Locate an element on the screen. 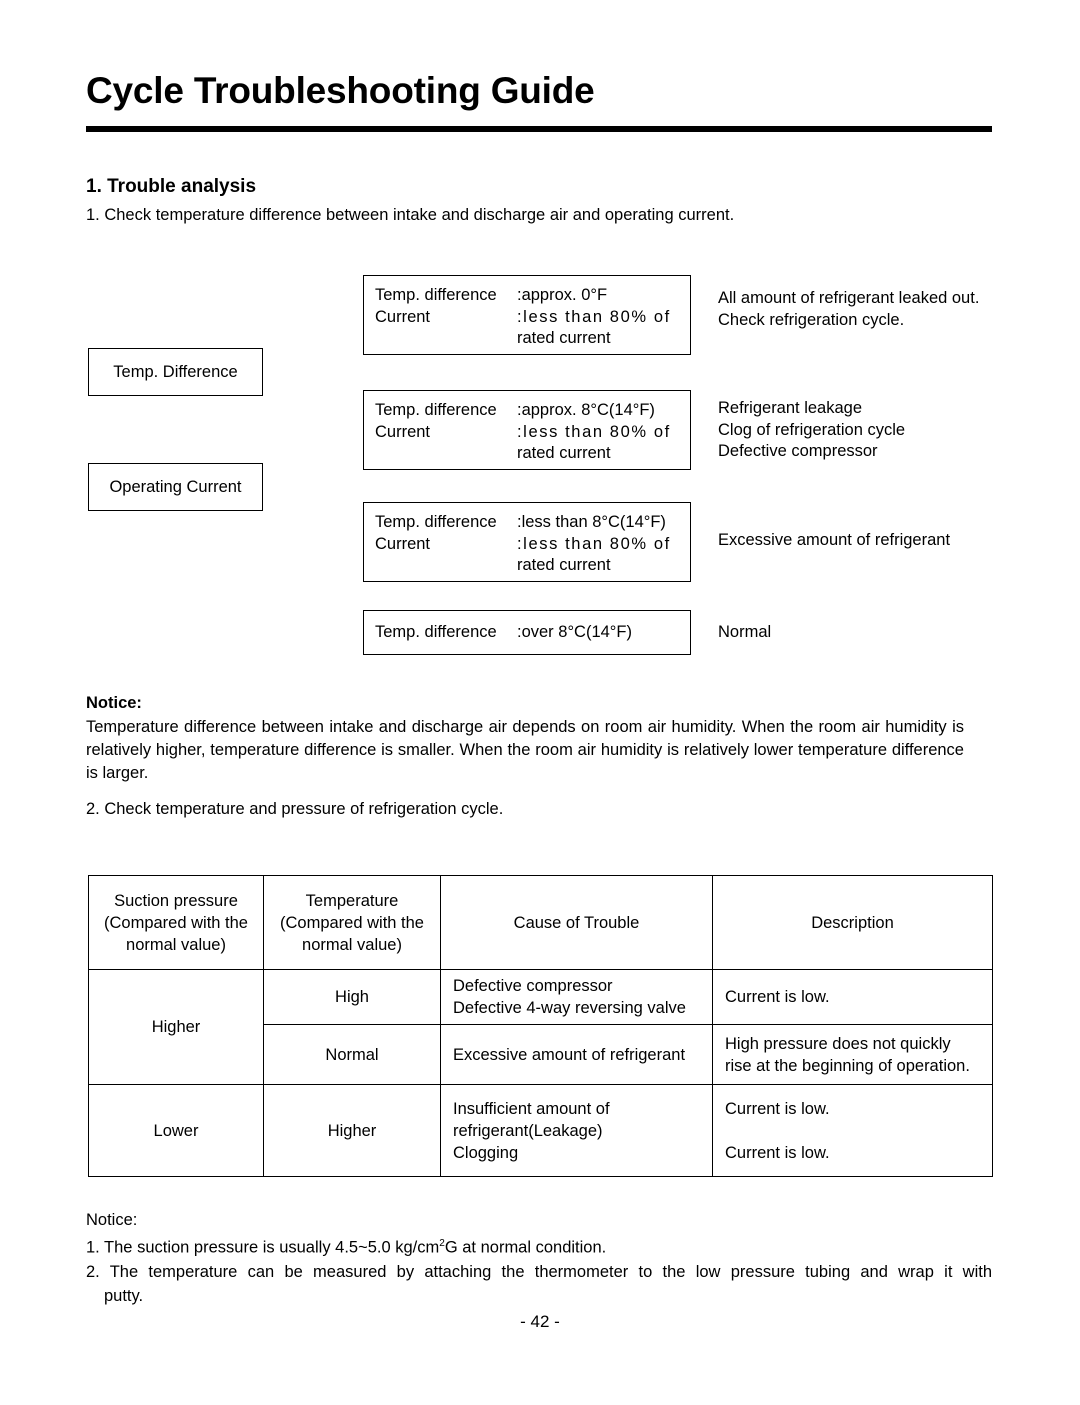  description-line: rise at the beginning of operation. is located at coordinates (847, 1065).